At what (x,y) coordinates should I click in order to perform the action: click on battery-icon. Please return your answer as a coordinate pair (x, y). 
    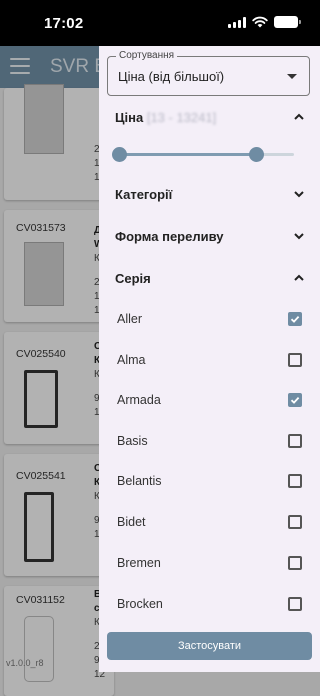
    Looking at the image, I should click on (287, 22).